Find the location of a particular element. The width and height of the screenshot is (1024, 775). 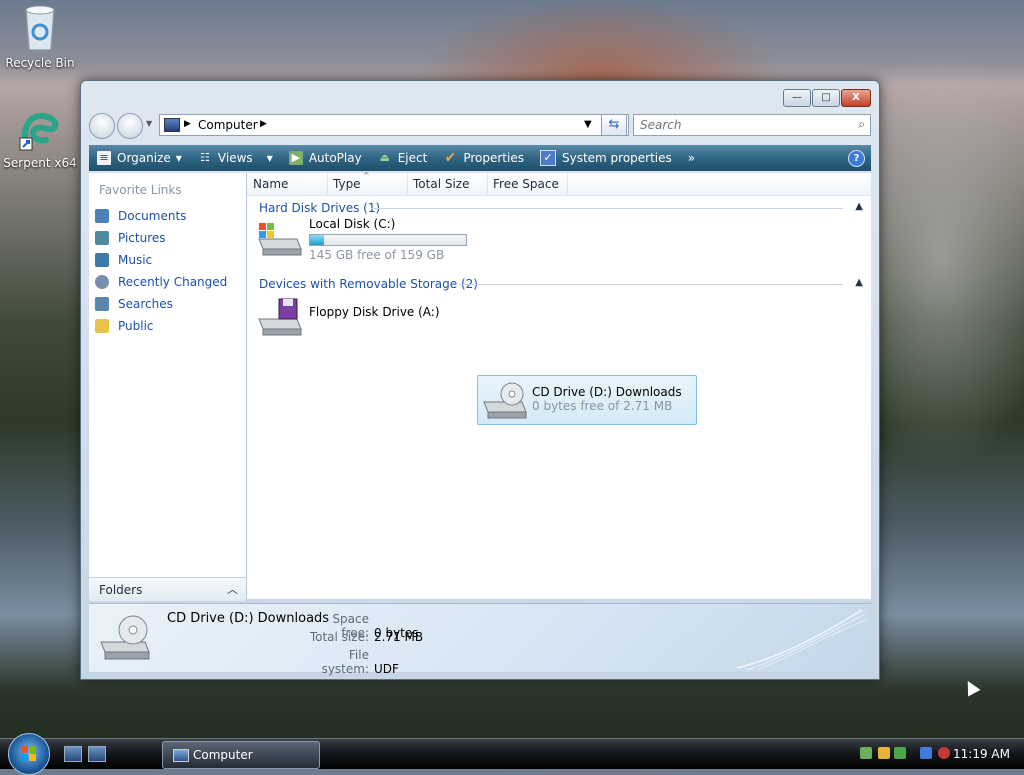

network-connection-icon is located at coordinates (926, 753).